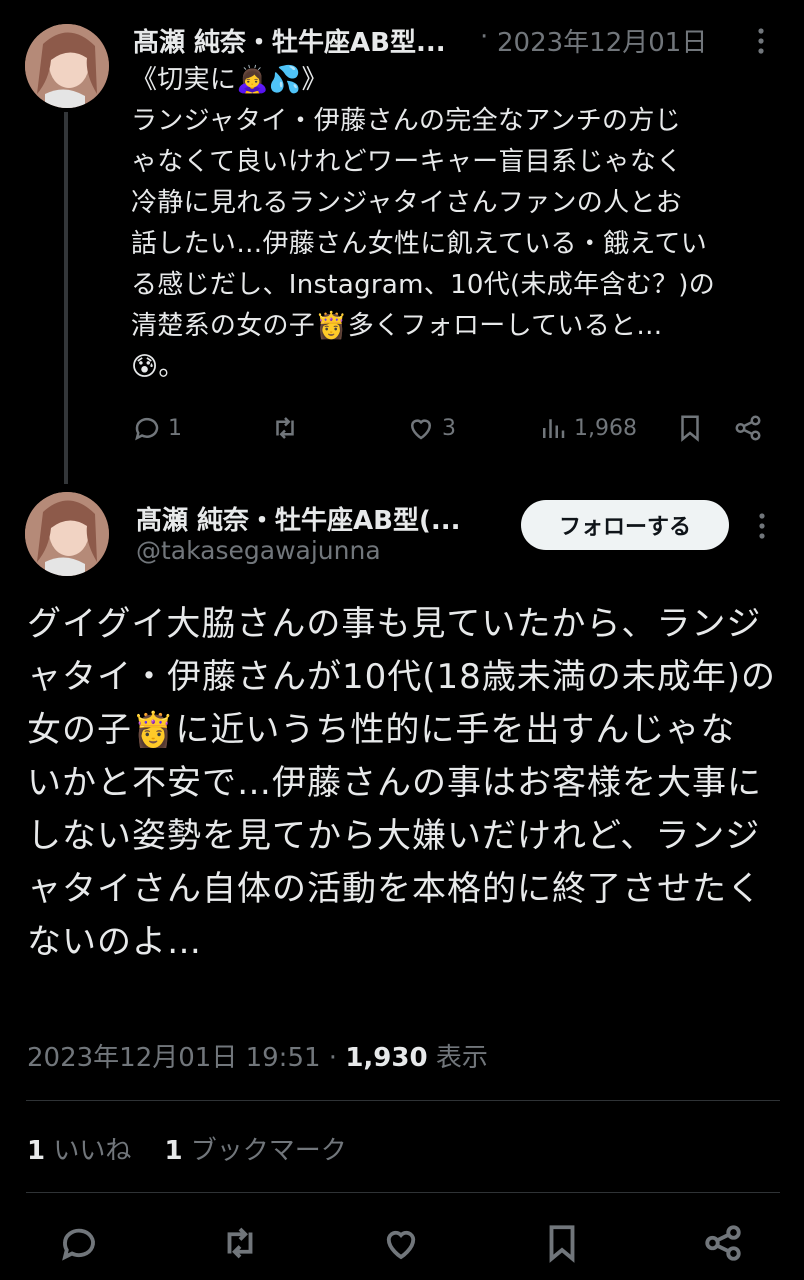 The image size is (804, 1280). Describe the element at coordinates (423, 285) in the screenshot. I see `tweet-line: る感じだし、Instagram、10代(未成年含む？)の` at that location.